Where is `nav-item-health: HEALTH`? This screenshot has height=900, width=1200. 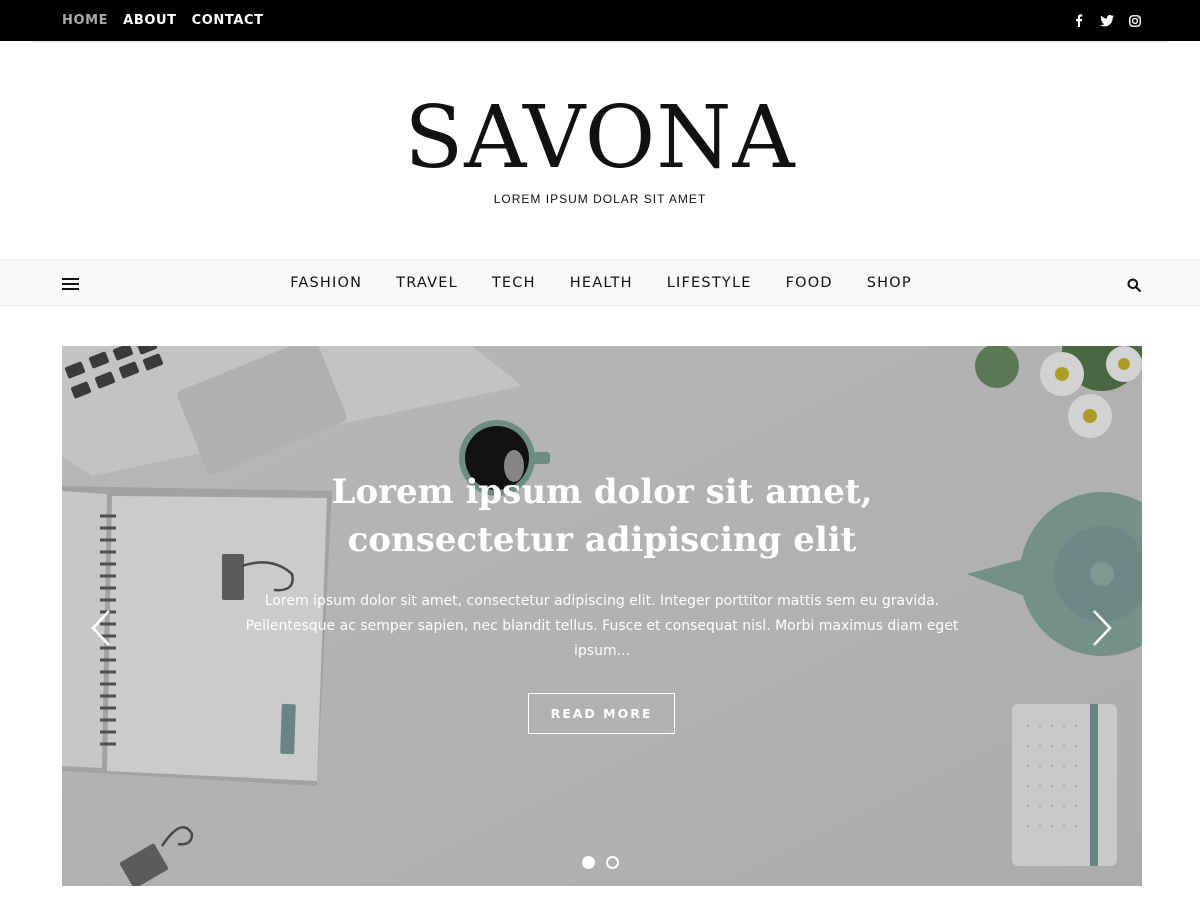 nav-item-health: HEALTH is located at coordinates (601, 283).